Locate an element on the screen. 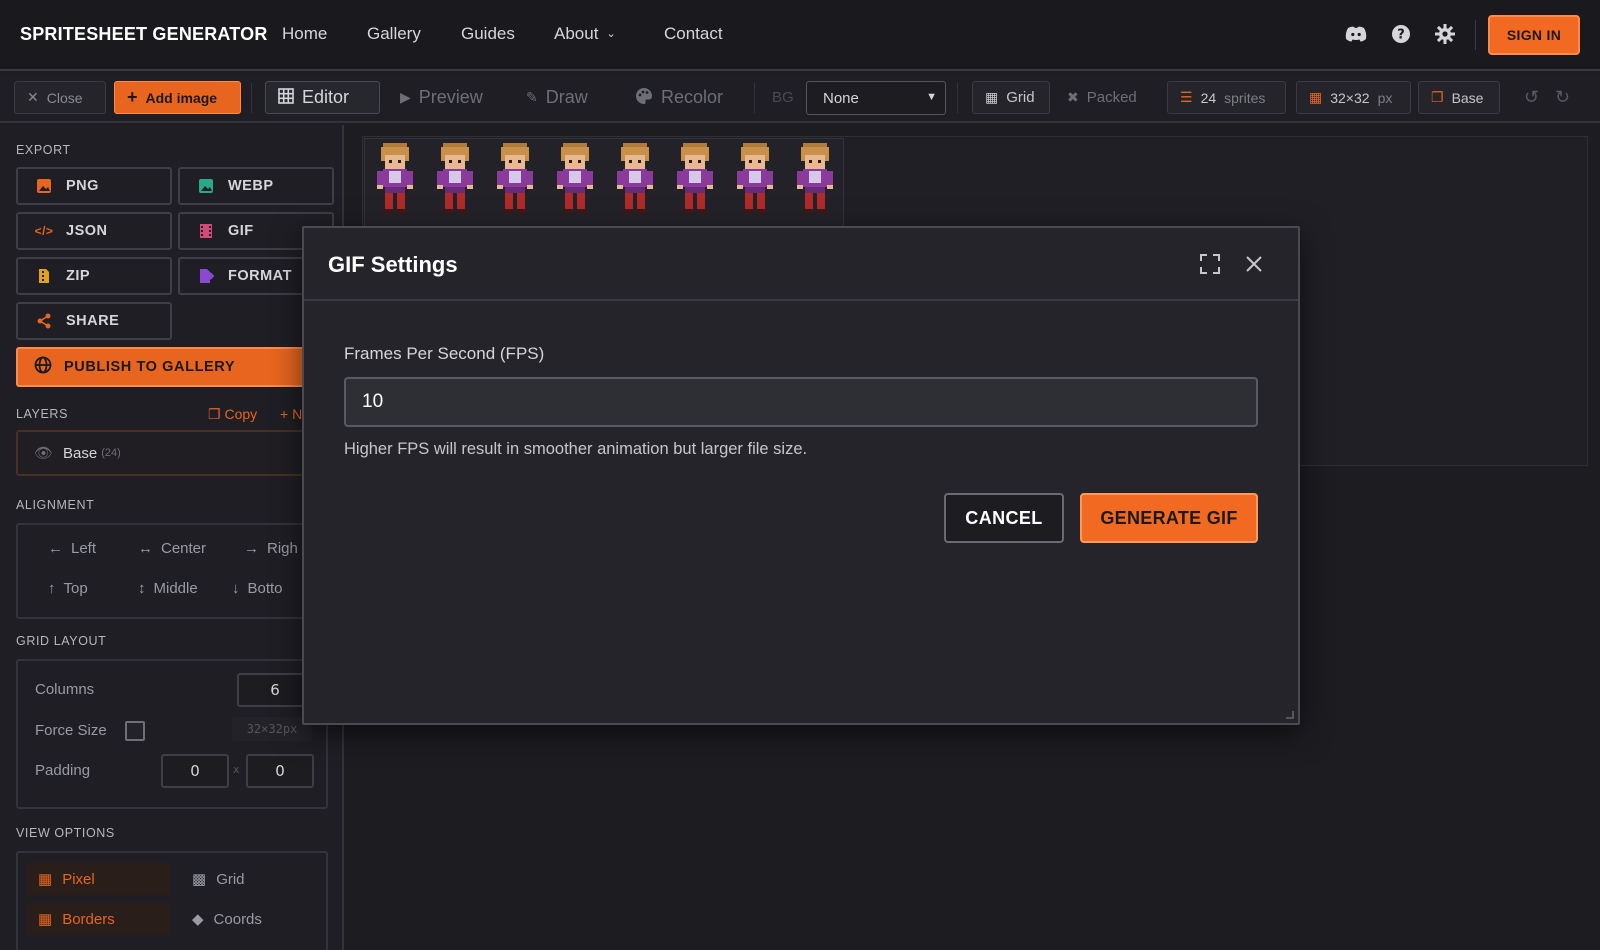 This screenshot has width=1600, height=950. arrow-right-icon: → is located at coordinates (251, 548).